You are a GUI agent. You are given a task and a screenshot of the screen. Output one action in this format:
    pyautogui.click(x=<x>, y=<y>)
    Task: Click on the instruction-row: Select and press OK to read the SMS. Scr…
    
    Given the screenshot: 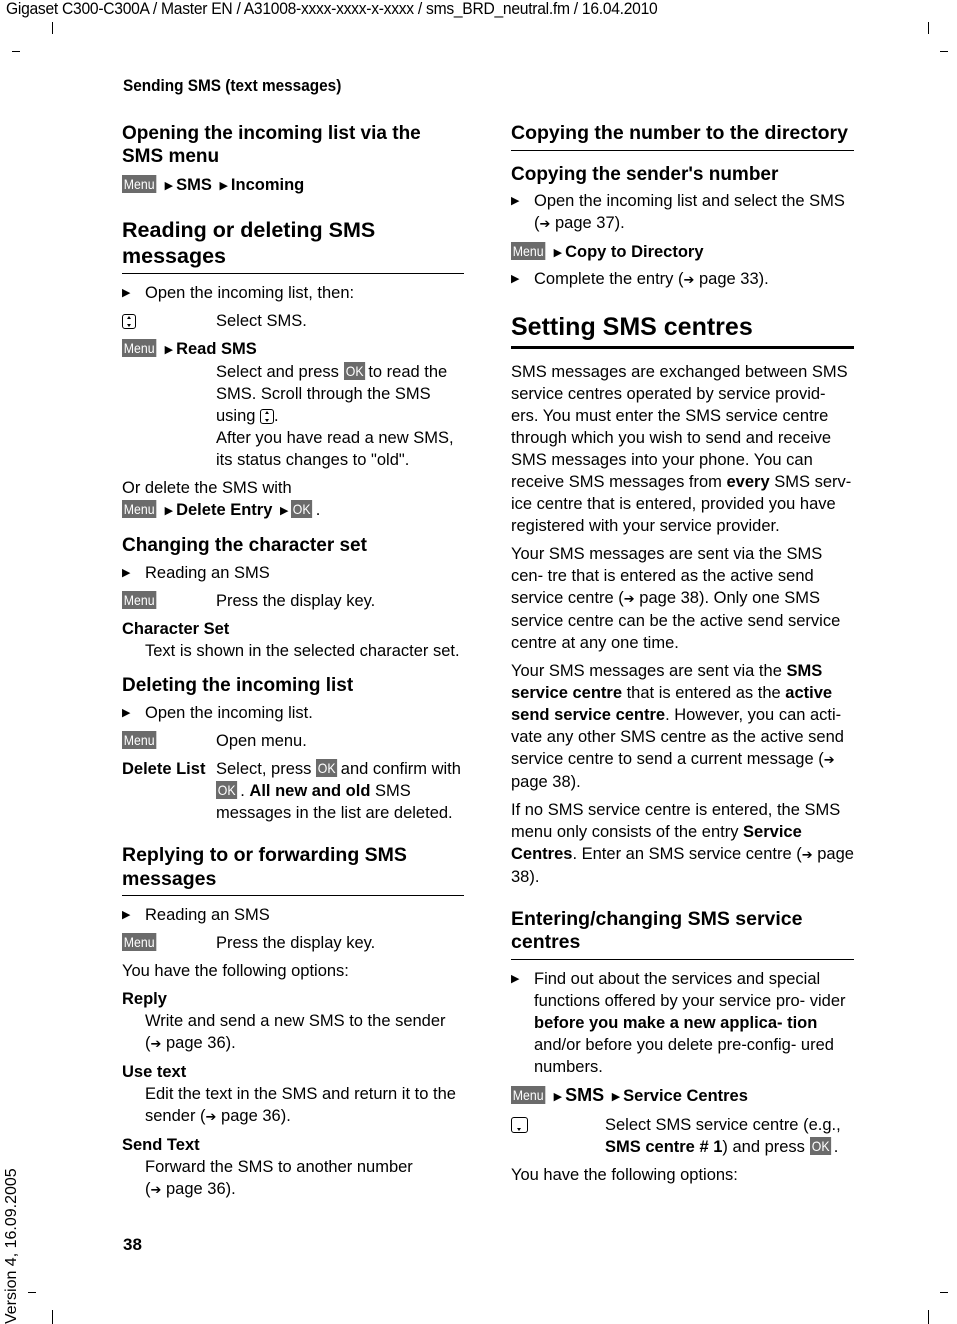 What is the action you would take?
    pyautogui.click(x=335, y=415)
    